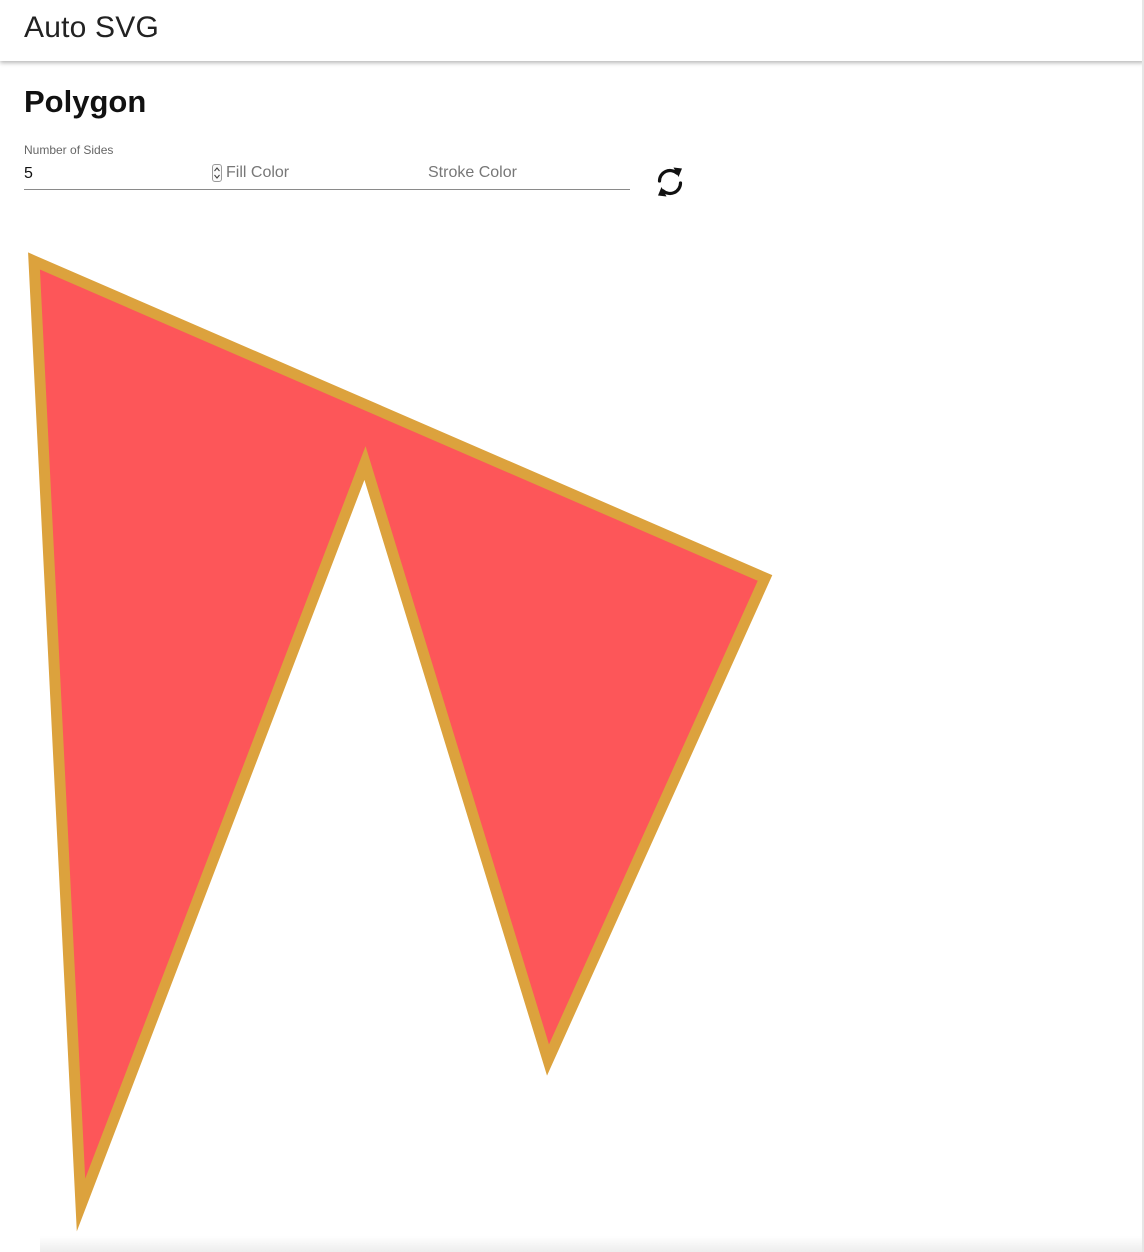  I want to click on bottom-shadow, so click(592, 1244).